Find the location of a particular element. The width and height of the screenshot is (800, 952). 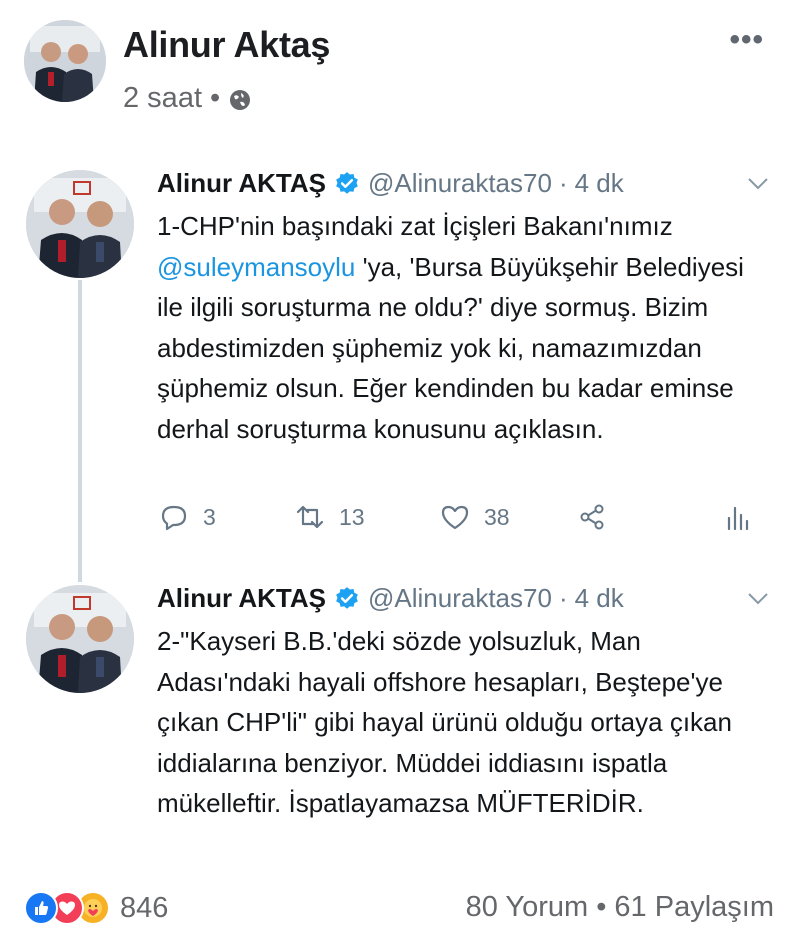

mention-link: @suleymansoylu is located at coordinates (256, 267).